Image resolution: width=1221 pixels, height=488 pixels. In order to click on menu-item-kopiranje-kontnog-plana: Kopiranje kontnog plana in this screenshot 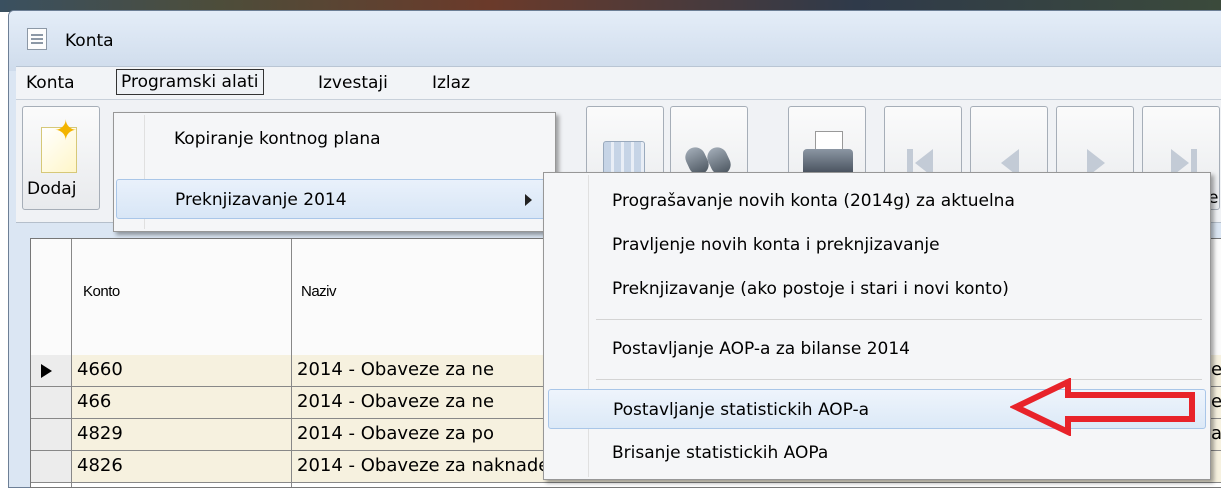, I will do `click(333, 139)`.